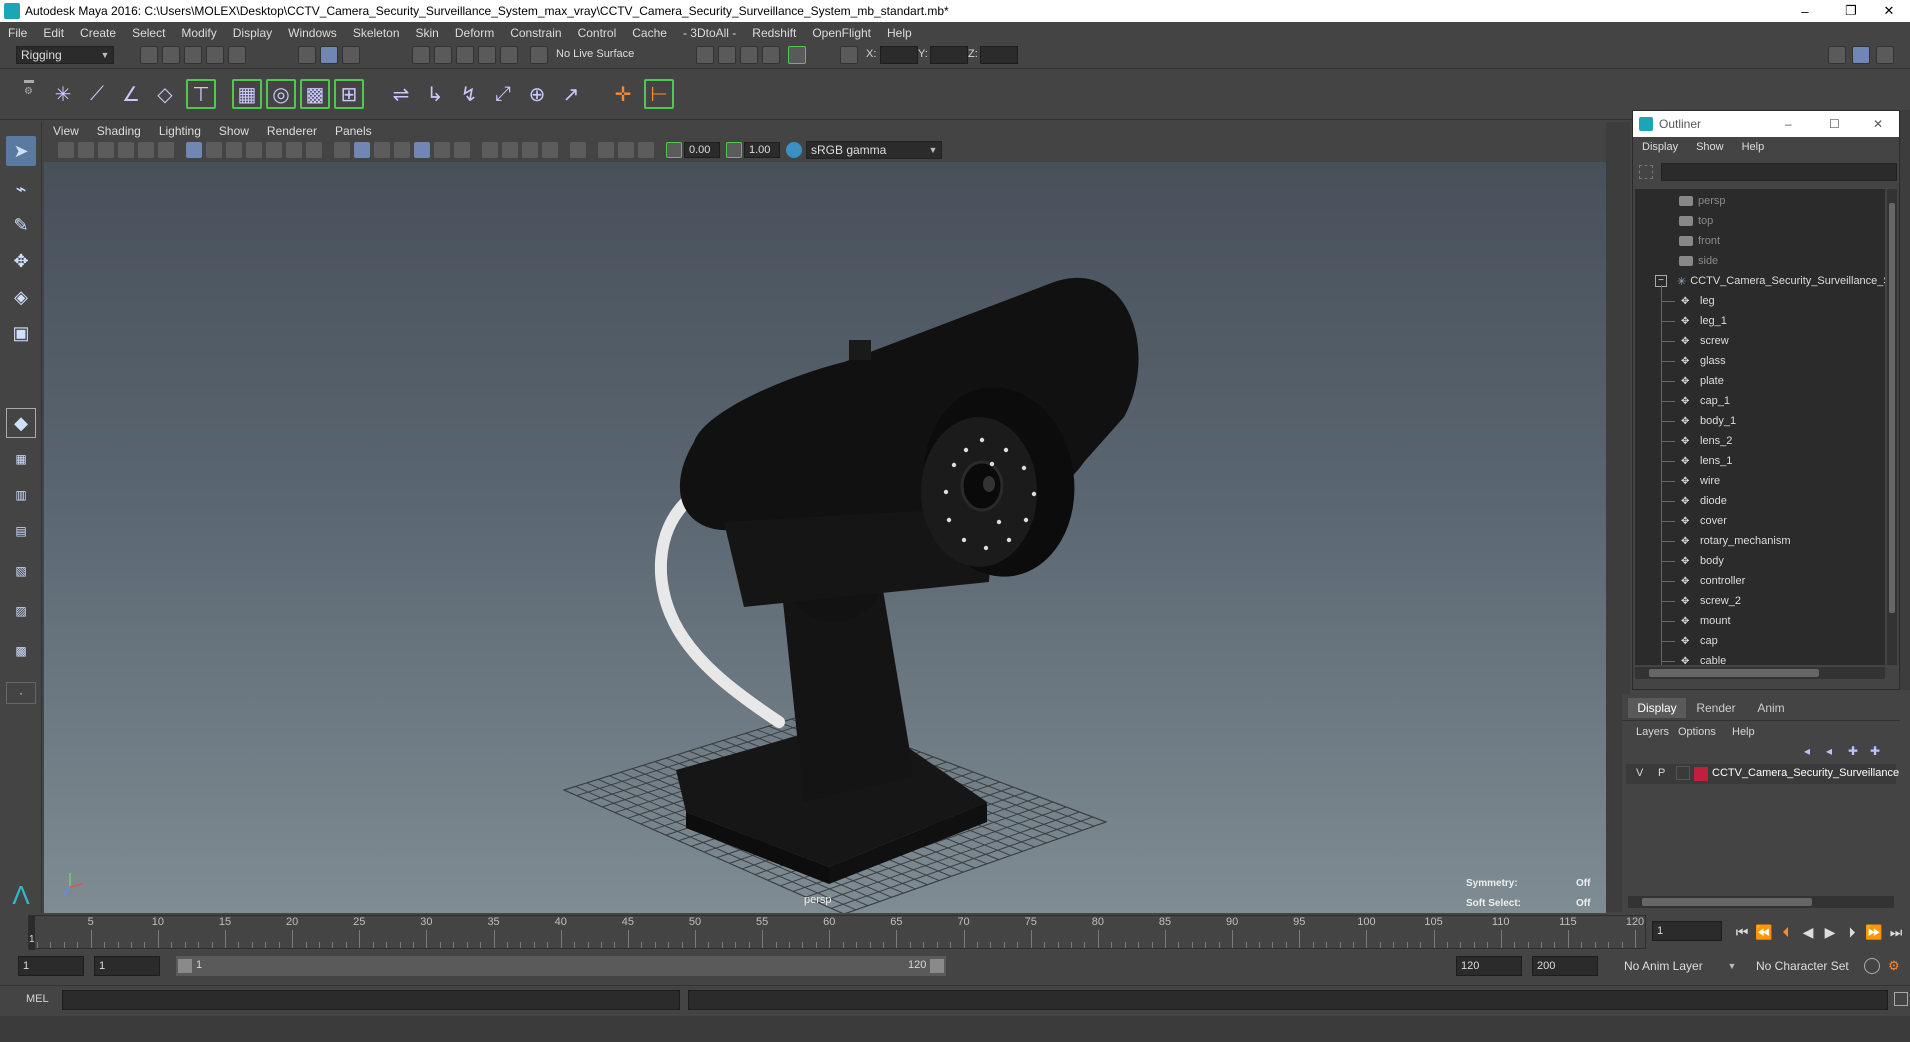 This screenshot has width=1910, height=1042. I want to click on bind-skin-icon: ▦, so click(247, 94).